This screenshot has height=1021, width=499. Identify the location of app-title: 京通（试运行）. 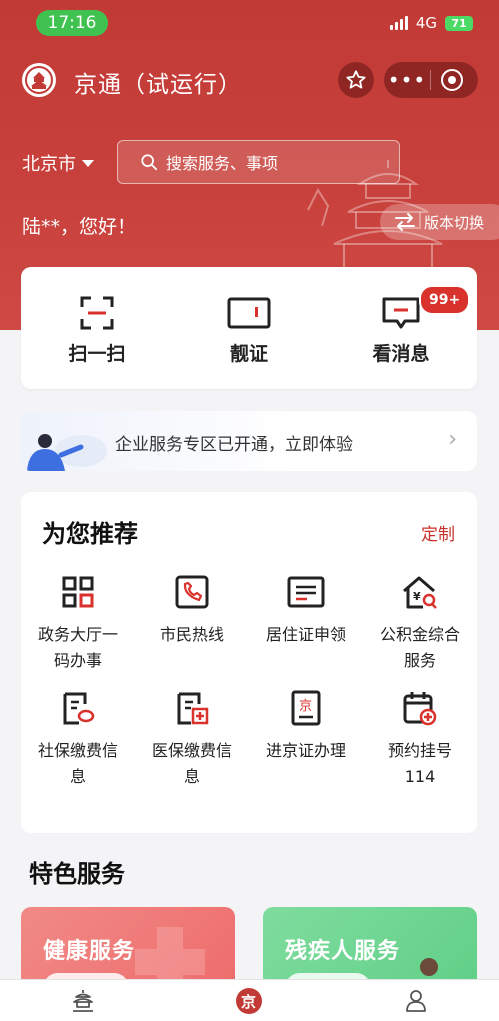
(158, 85).